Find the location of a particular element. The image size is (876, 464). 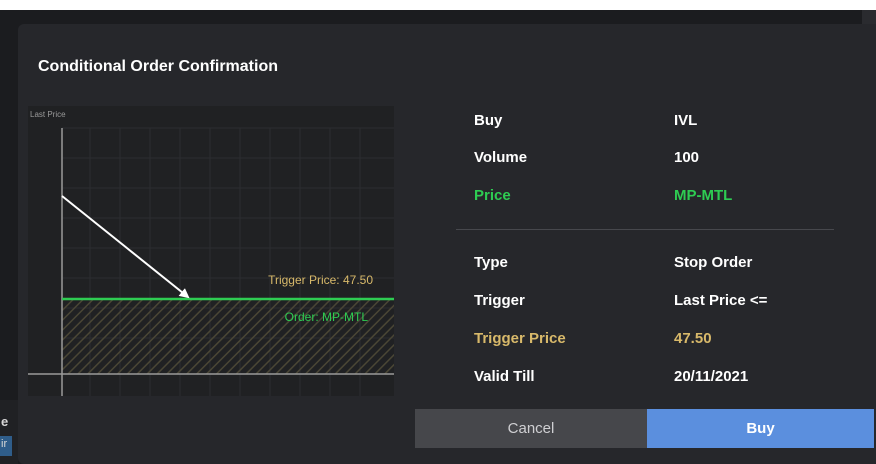

detail-value: IVL is located at coordinates (686, 120).